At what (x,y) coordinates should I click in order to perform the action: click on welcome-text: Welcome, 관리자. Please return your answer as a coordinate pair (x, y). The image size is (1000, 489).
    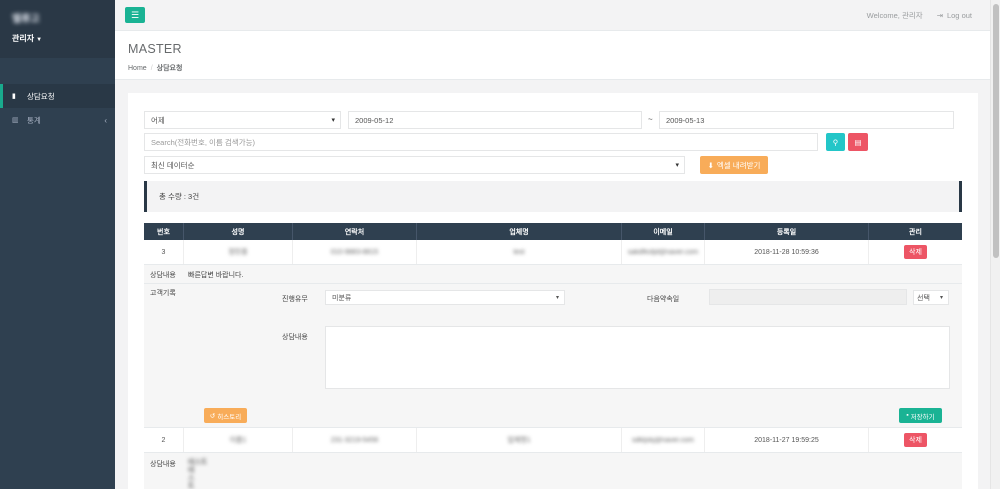
    Looking at the image, I should click on (894, 15).